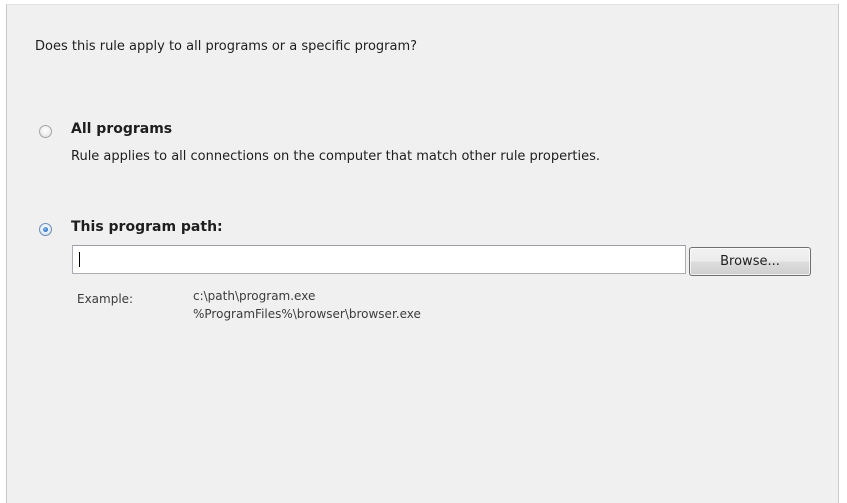 The image size is (847, 503). Describe the element at coordinates (45, 131) in the screenshot. I see `all-programs-radio` at that location.